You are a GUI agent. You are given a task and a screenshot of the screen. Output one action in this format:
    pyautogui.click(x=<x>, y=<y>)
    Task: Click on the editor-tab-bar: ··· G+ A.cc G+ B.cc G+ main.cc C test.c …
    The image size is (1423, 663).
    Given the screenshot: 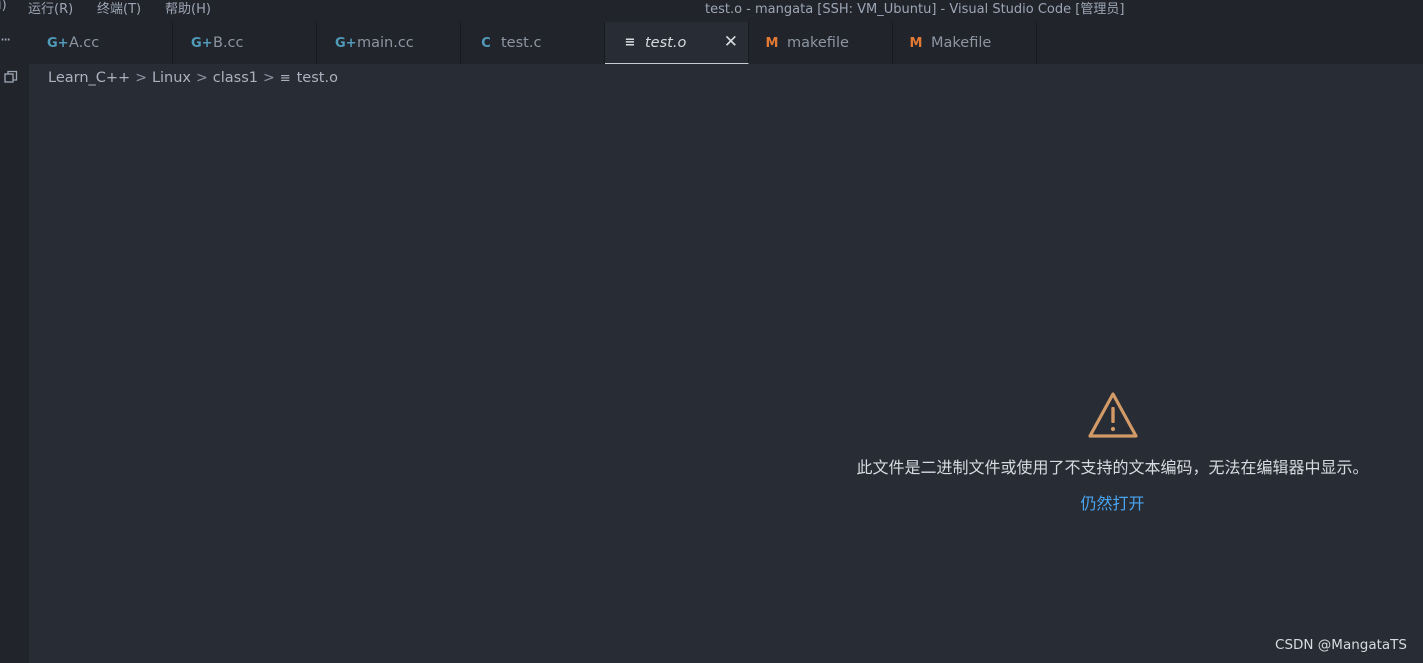 What is the action you would take?
    pyautogui.click(x=711, y=43)
    